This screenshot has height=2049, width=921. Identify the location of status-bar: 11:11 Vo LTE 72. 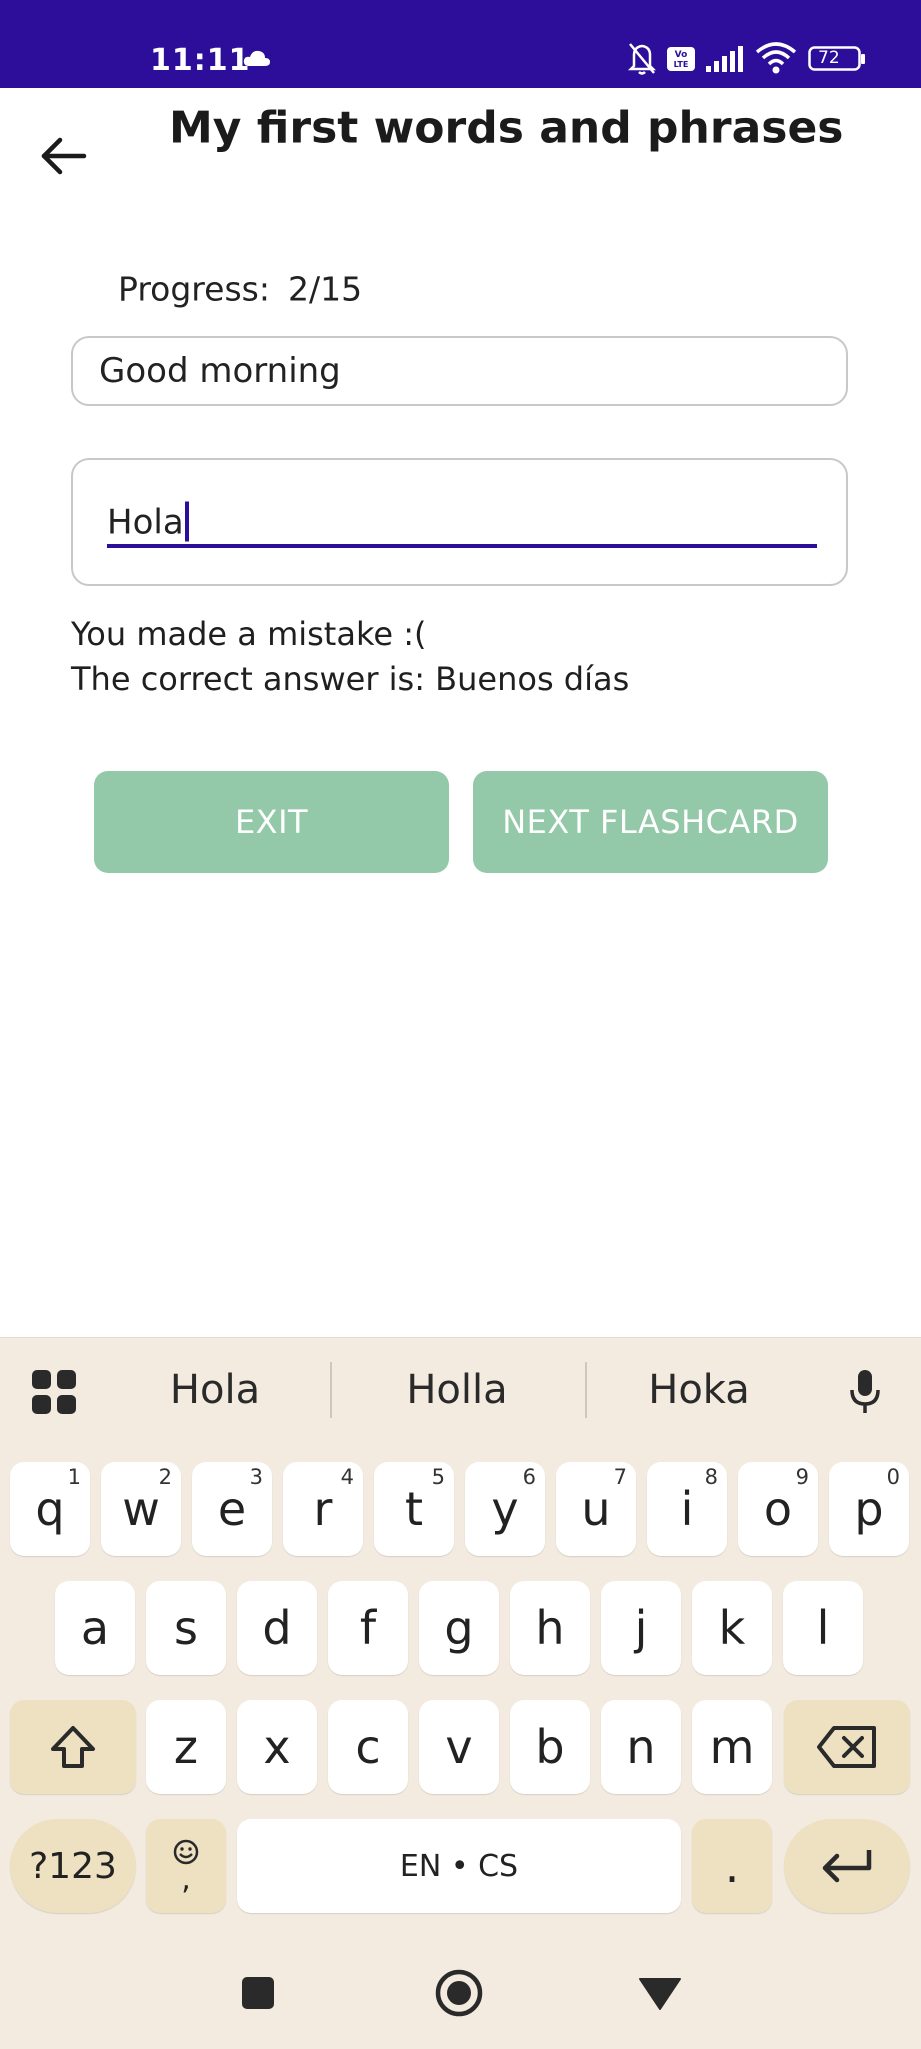
(460, 44).